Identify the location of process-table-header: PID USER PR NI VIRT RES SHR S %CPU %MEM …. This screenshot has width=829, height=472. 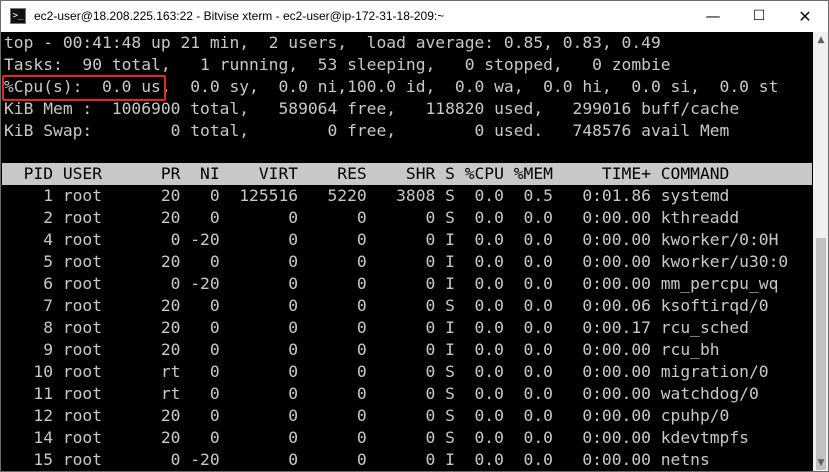
(407, 174).